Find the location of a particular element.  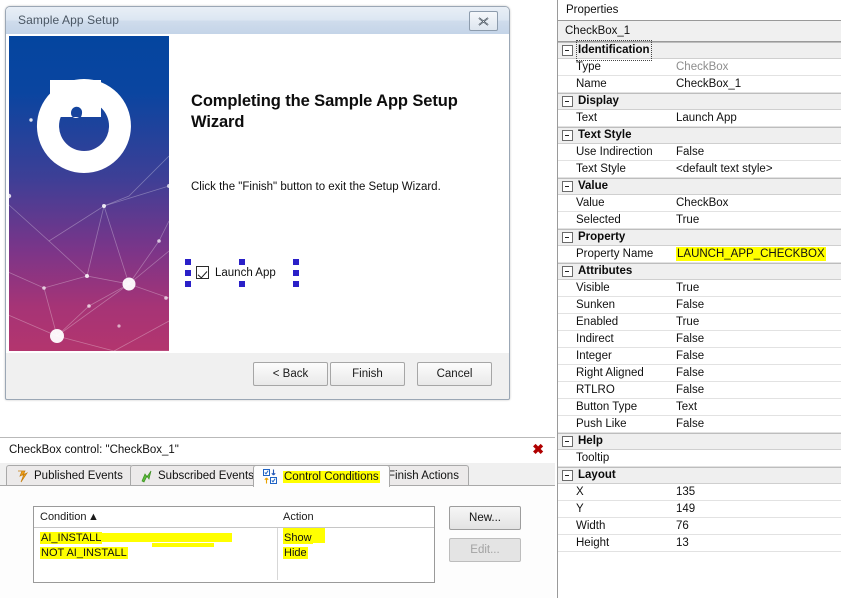

resize-handle-sw is located at coordinates (188, 284).